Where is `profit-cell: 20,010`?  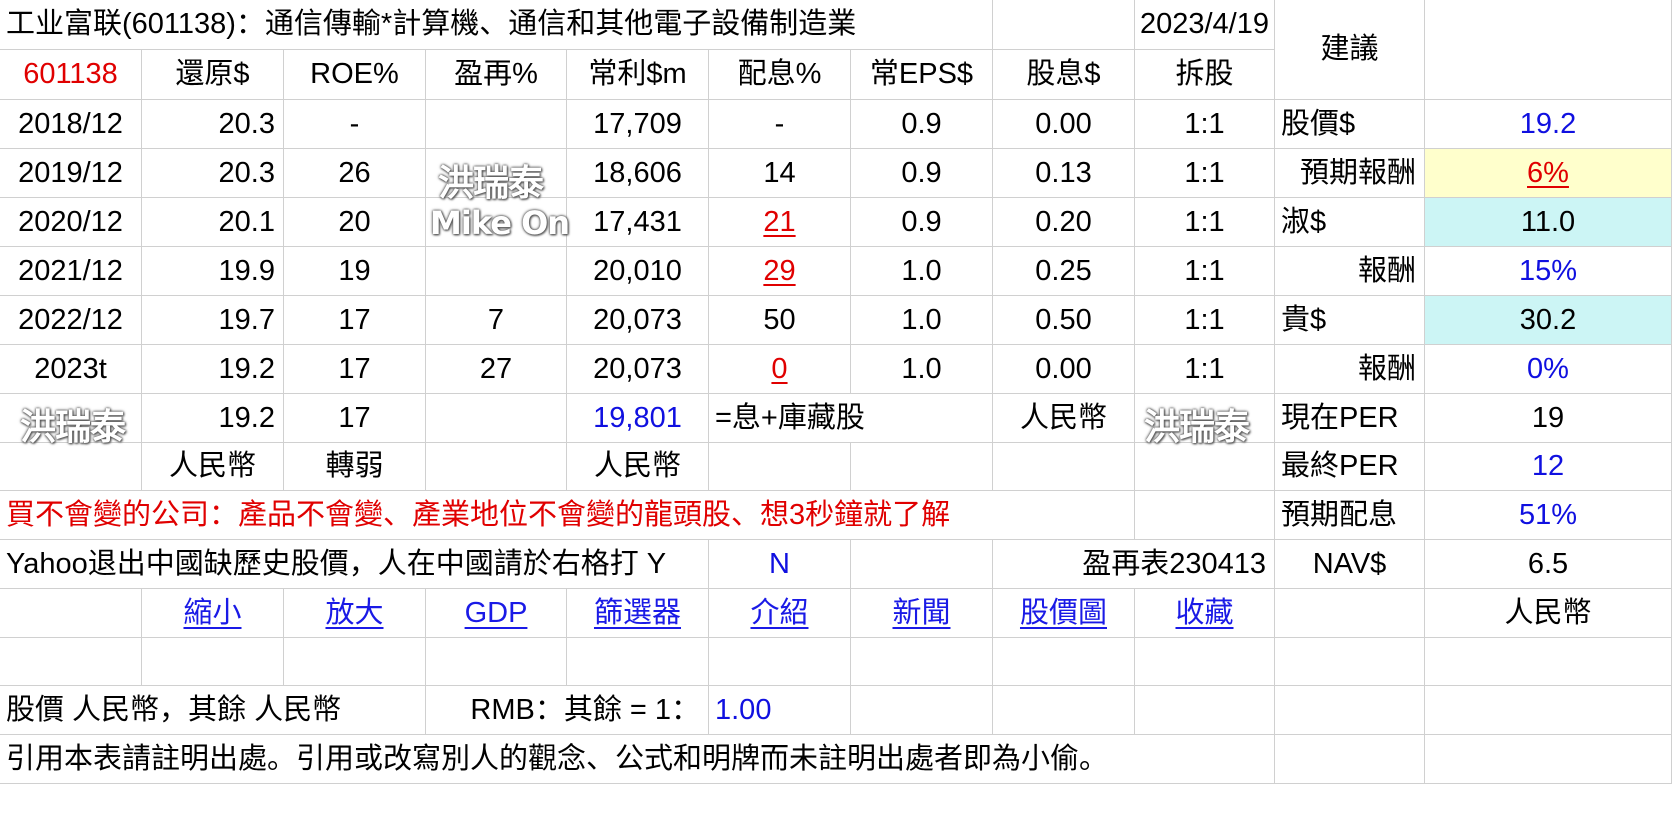 profit-cell: 20,010 is located at coordinates (638, 271).